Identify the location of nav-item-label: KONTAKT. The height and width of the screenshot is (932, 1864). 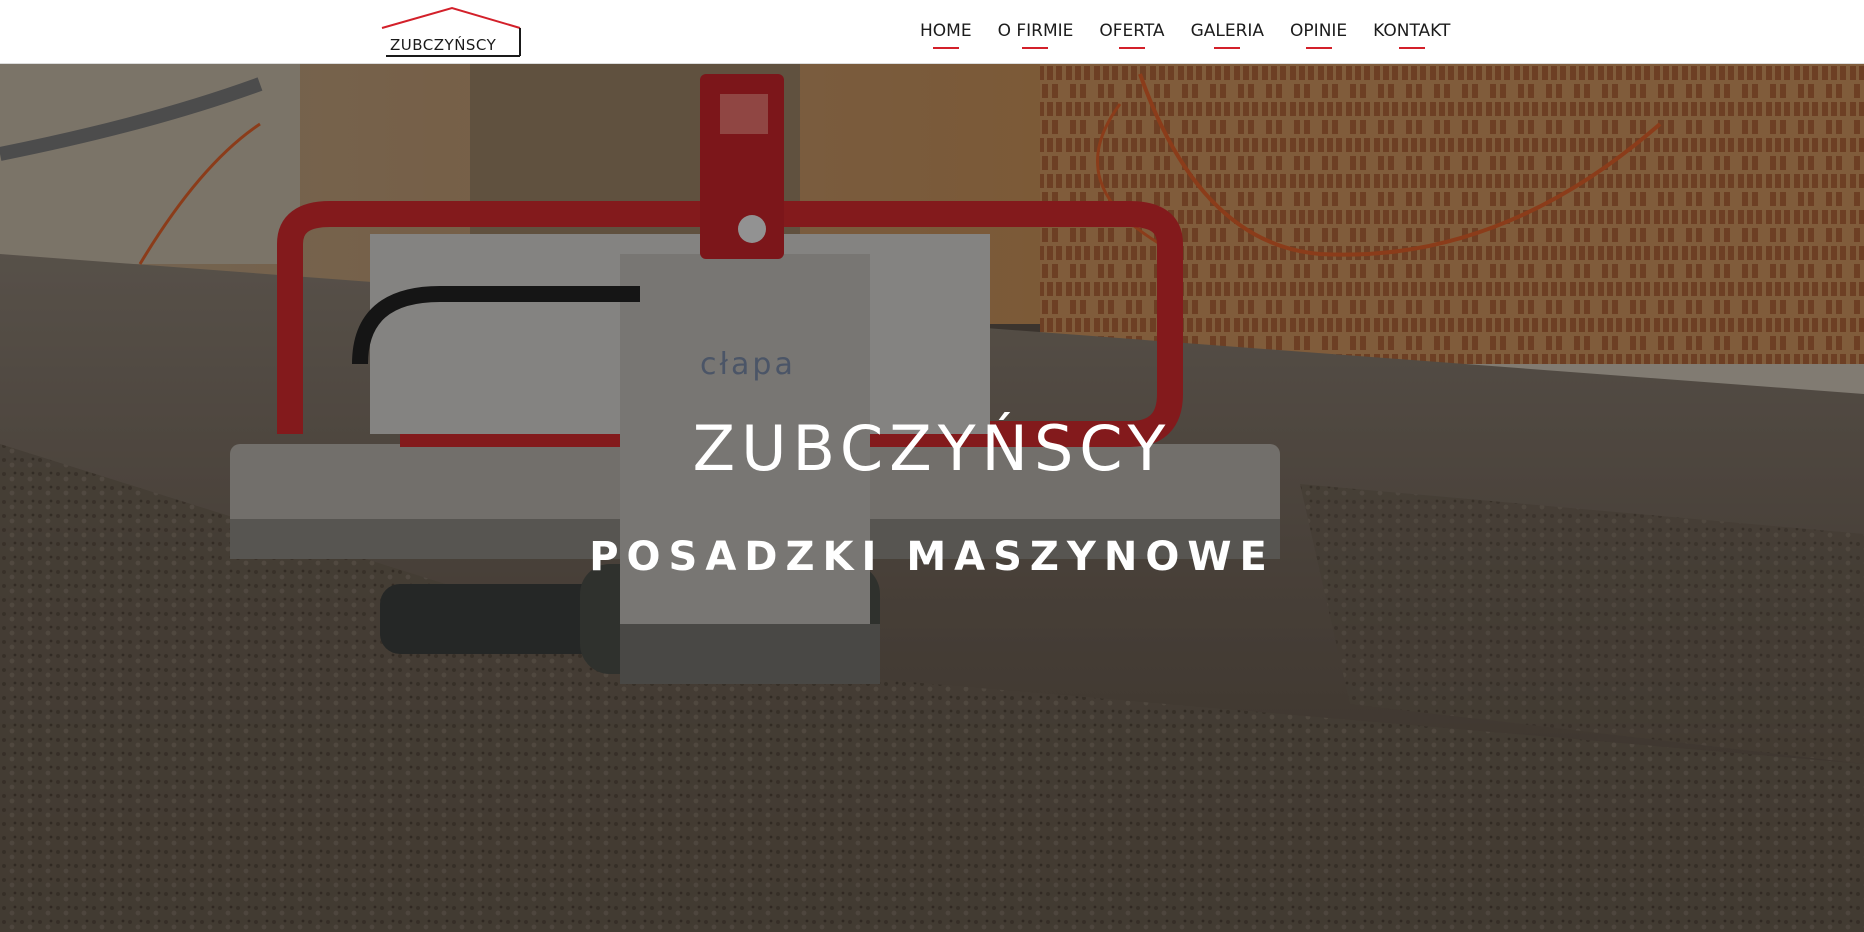
(1412, 31).